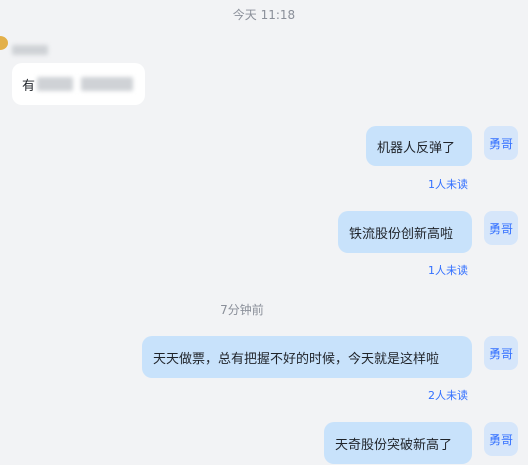 Image resolution: width=528 pixels, height=465 pixels. I want to click on timestamp-minutes-ago: 7分钟前, so click(242, 310).